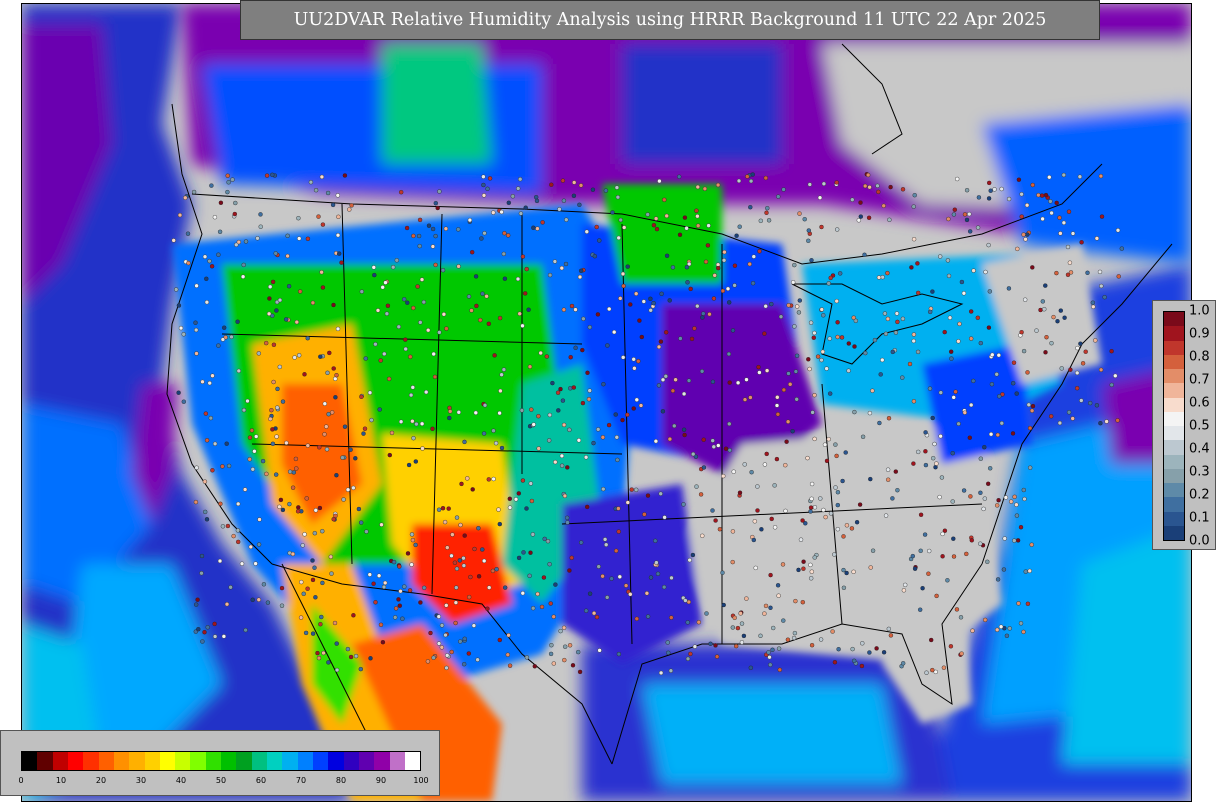 This screenshot has width=1216, height=802. Describe the element at coordinates (1199, 449) in the screenshot. I see `fraction-colorbar-tick: 0.4` at that location.